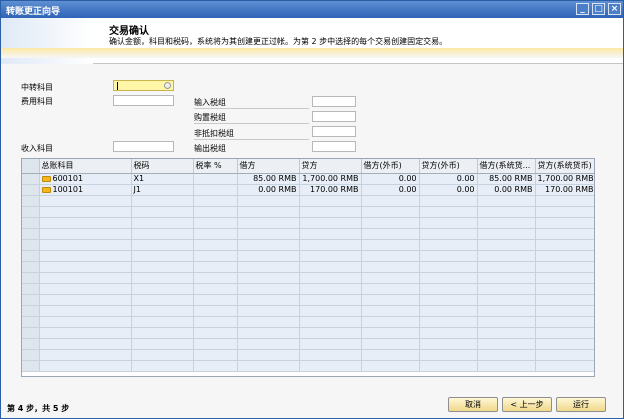 This screenshot has height=419, width=624. I want to click on credit-cell: 170.00 RMB, so click(330, 190).